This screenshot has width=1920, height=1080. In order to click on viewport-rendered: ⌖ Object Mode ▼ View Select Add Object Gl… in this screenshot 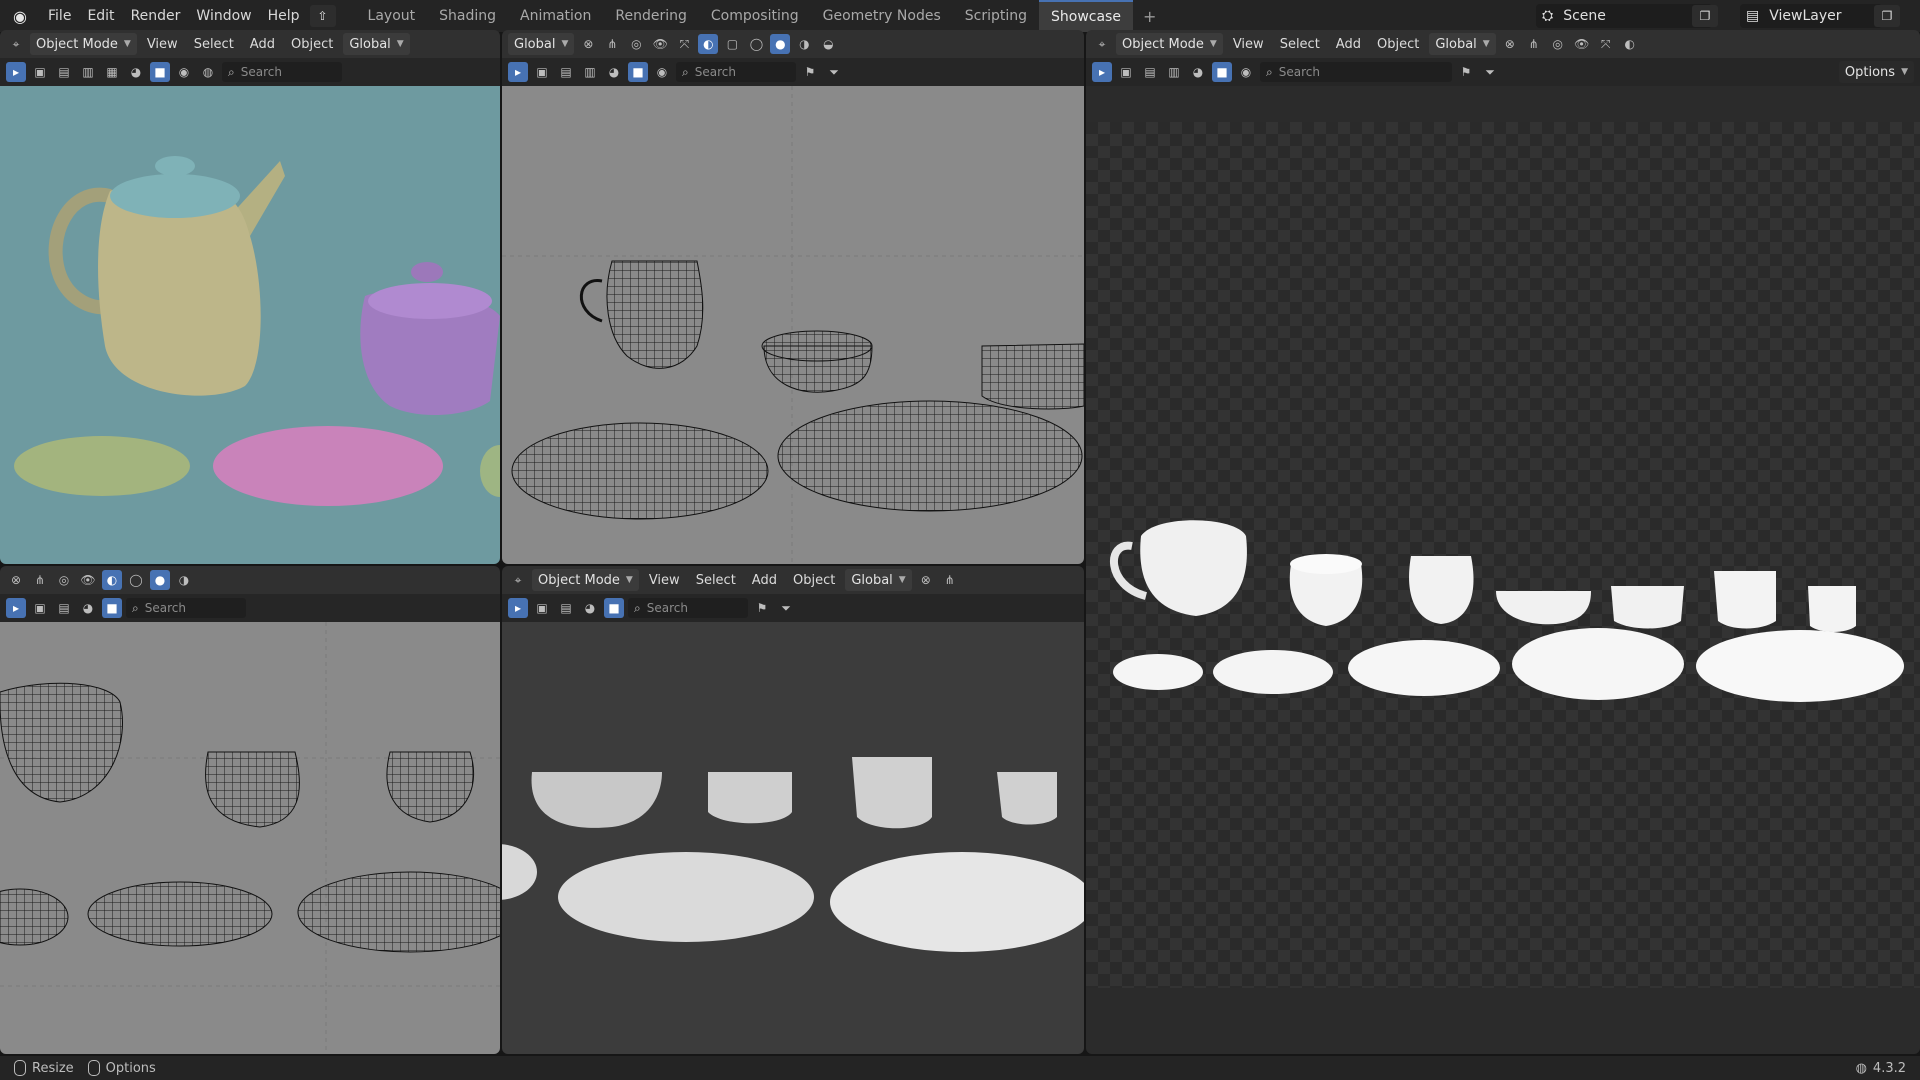, I will do `click(793, 810)`.